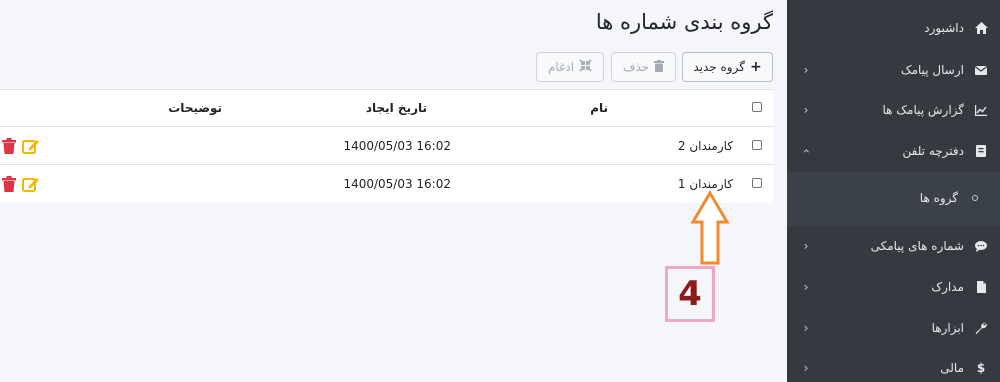 Image resolution: width=1000 pixels, height=382 pixels. What do you see at coordinates (893, 287) in the screenshot?
I see `sidebar-item-documents: مدارک ‹` at bounding box center [893, 287].